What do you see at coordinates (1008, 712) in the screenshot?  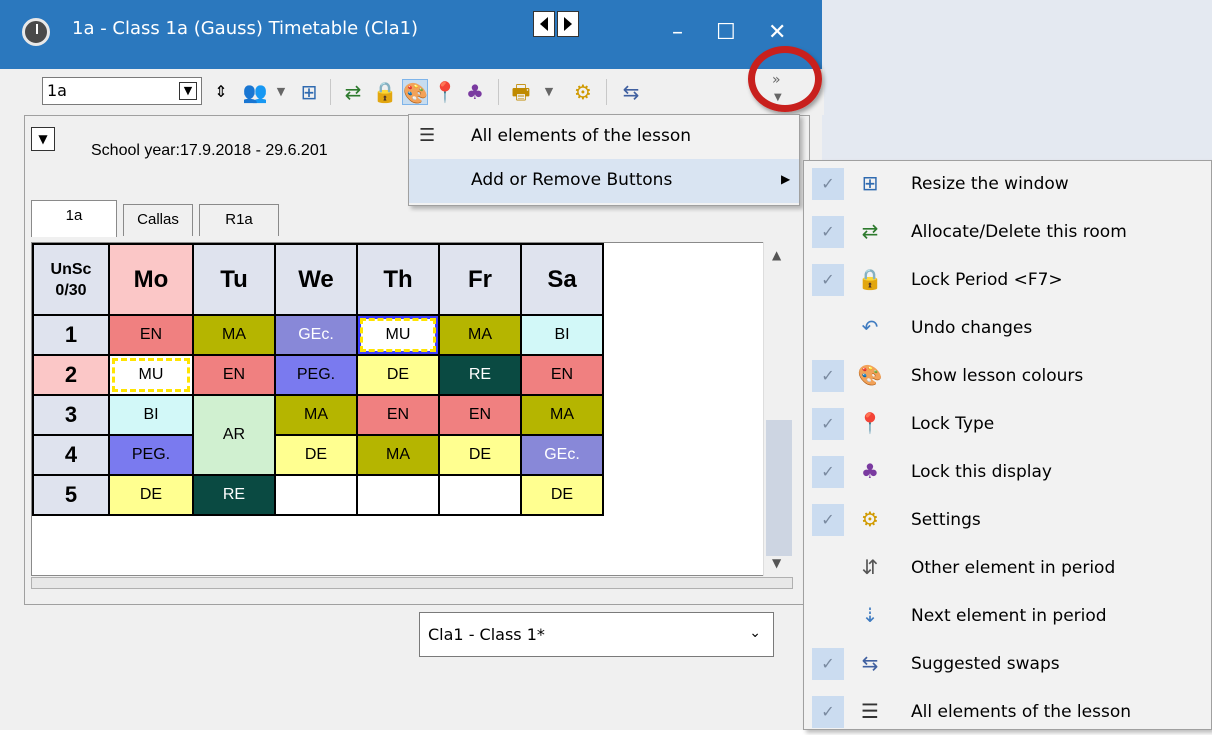 I see `submenu-item-all-elements-of-the-lesson: ✓ ☰ All elements of the lesson` at bounding box center [1008, 712].